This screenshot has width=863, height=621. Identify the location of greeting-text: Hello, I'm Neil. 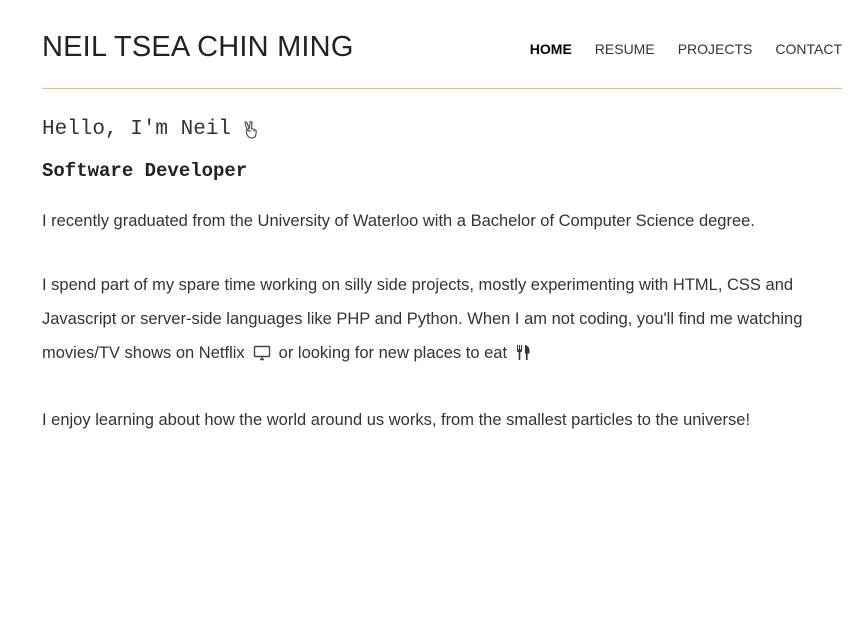
(137, 129).